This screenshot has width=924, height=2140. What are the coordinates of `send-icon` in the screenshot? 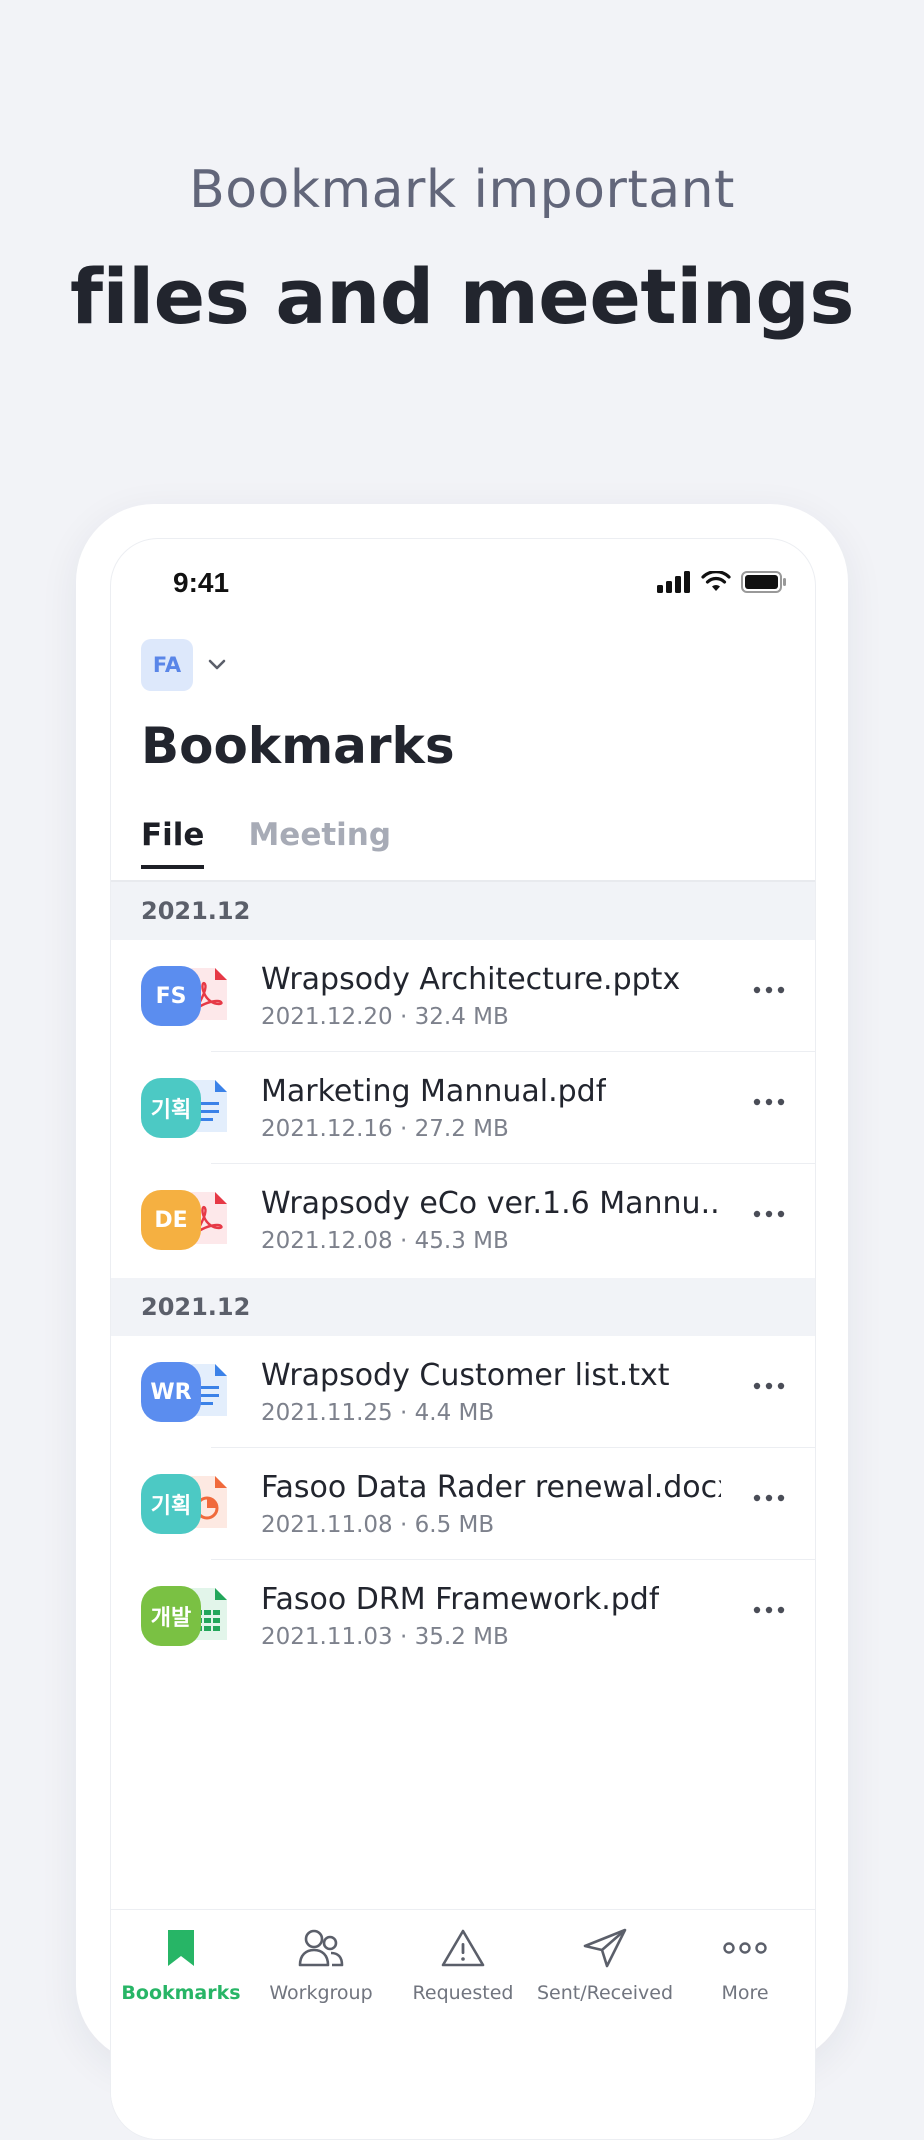 It's located at (605, 1948).